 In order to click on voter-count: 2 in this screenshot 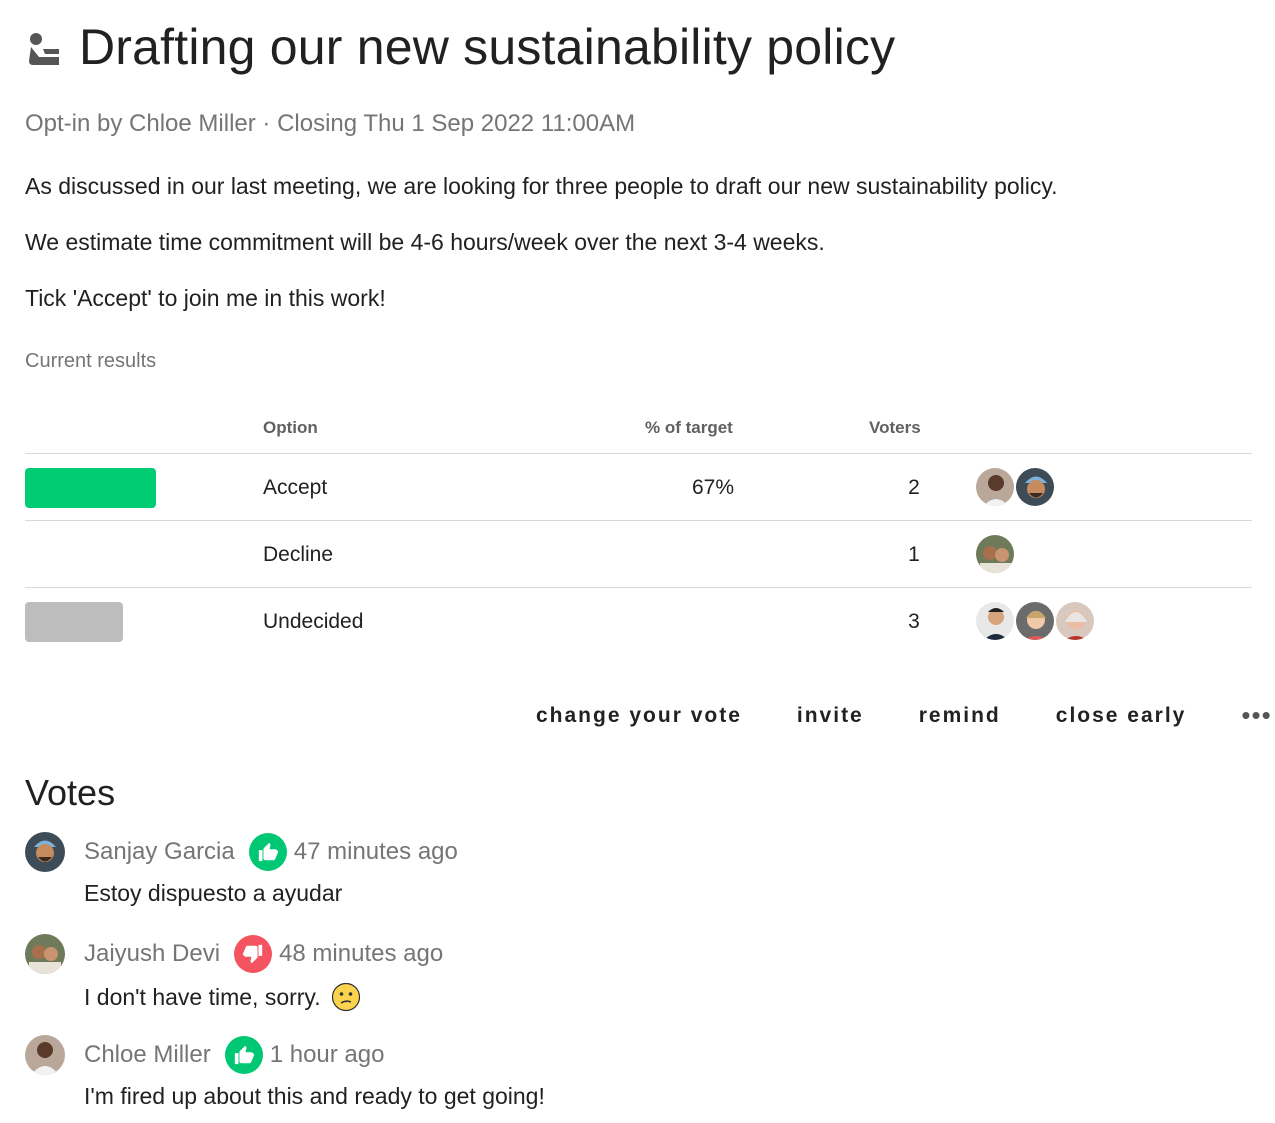, I will do `click(914, 487)`.